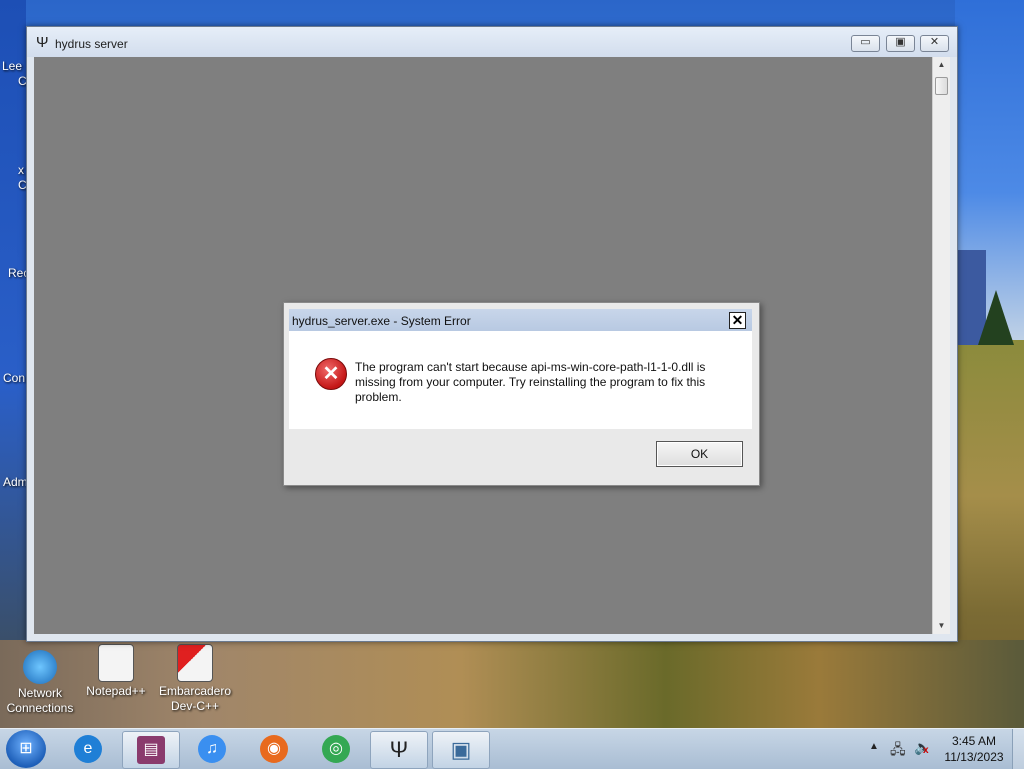 This screenshot has width=1024, height=769. I want to click on close-button: ✕, so click(934, 43).